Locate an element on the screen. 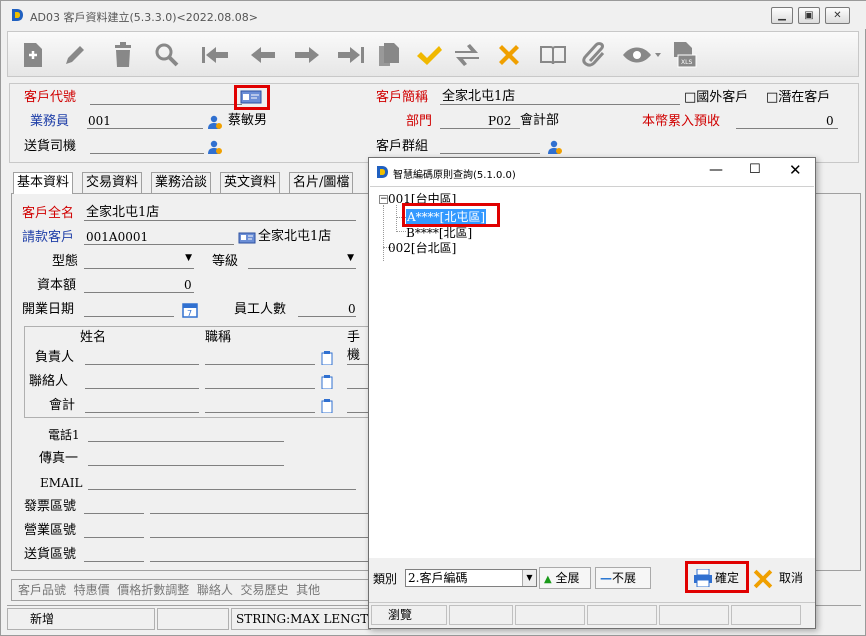 The width and height of the screenshot is (866, 636). delete-button is located at coordinates (123, 55).